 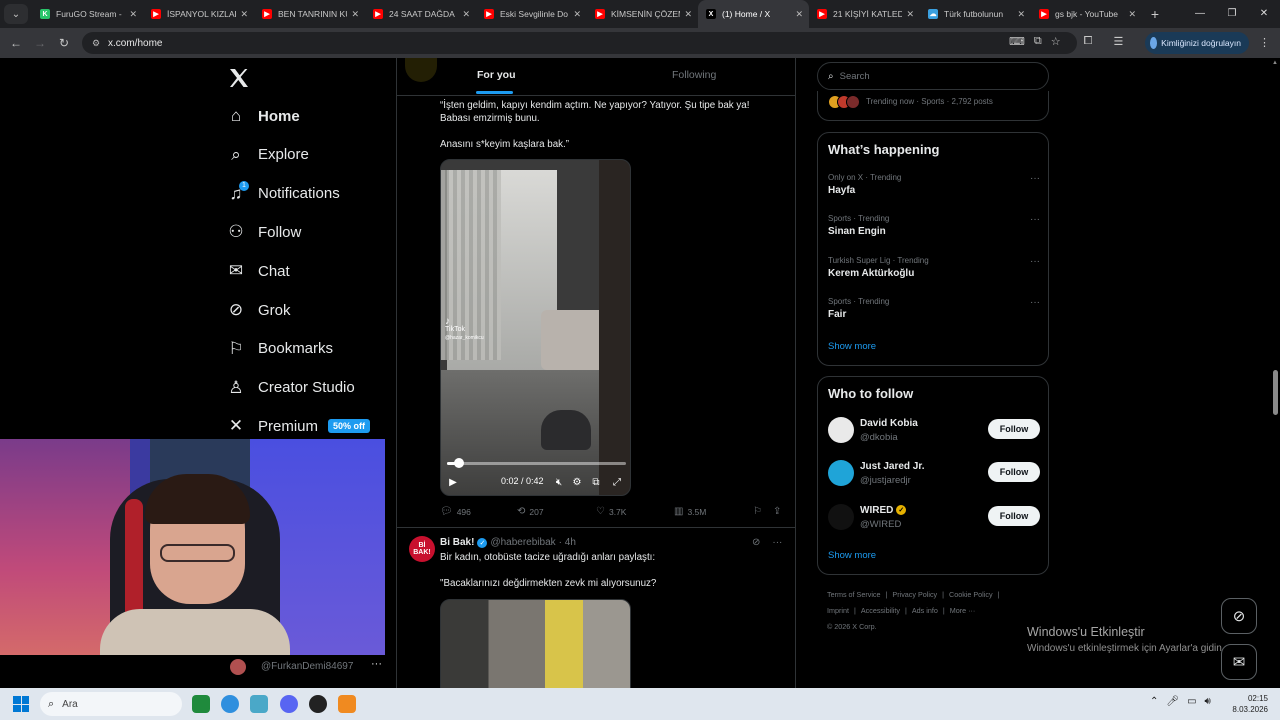 What do you see at coordinates (838, 610) in the screenshot?
I see `footer-link: Imprint` at bounding box center [838, 610].